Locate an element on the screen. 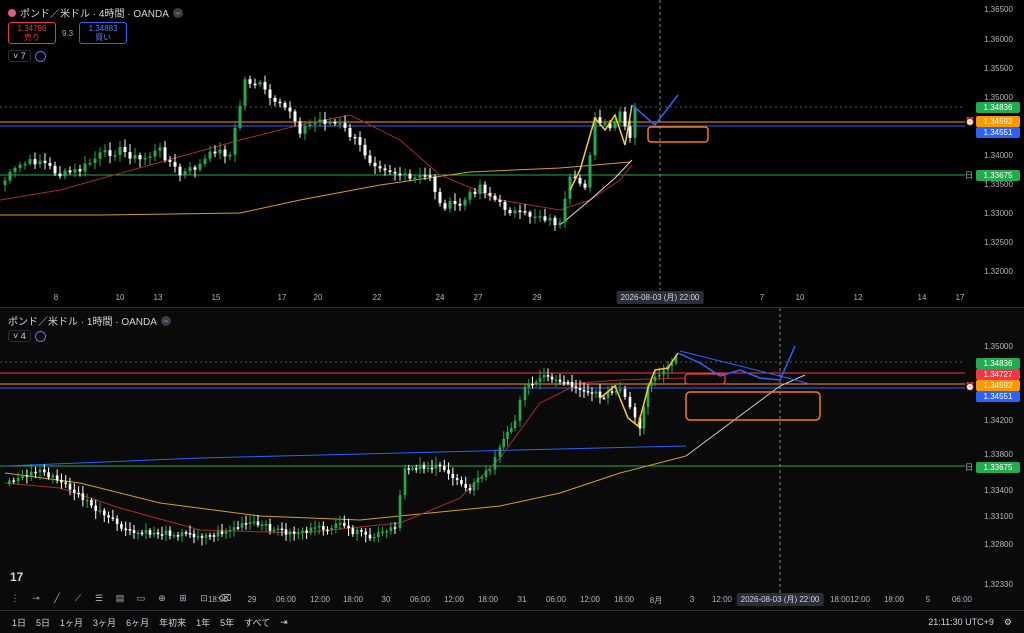 The image size is (1024, 633). time-axis-label: 12:00 is located at coordinates (860, 599).